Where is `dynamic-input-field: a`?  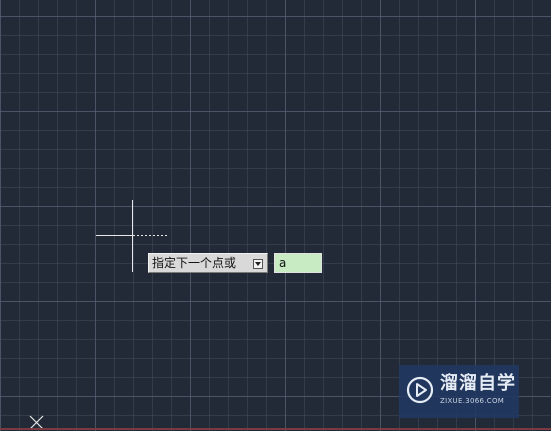 dynamic-input-field: a is located at coordinates (298, 263).